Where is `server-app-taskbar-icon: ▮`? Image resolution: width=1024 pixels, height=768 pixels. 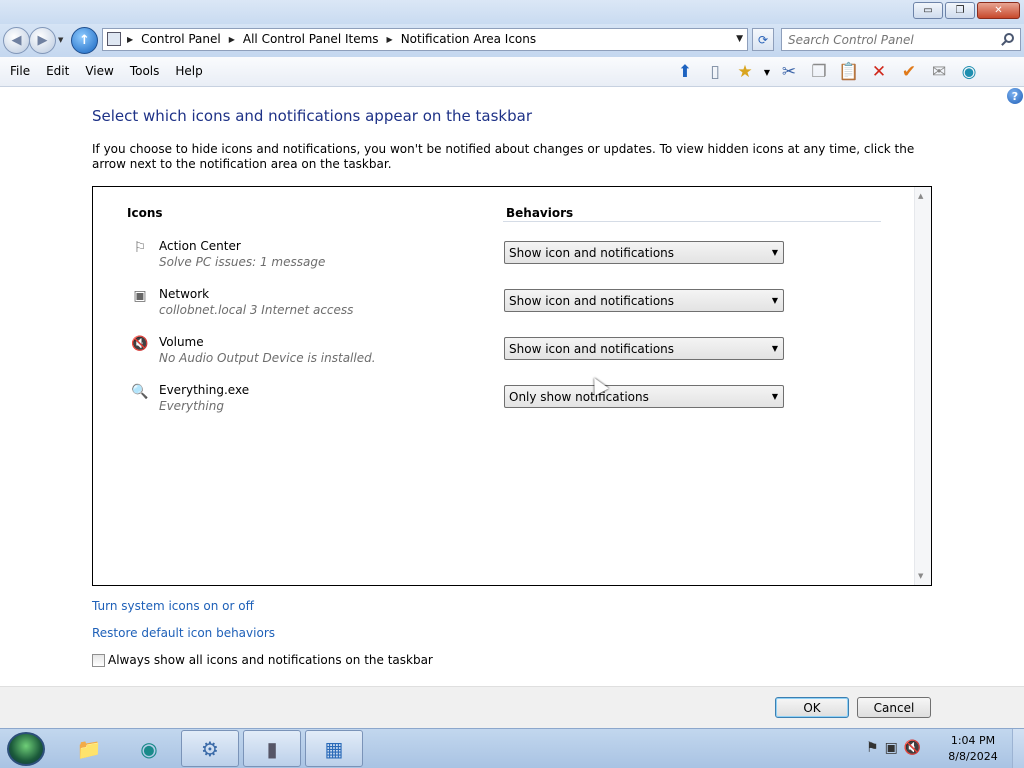
server-app-taskbar-icon: ▮ is located at coordinates (272, 748).